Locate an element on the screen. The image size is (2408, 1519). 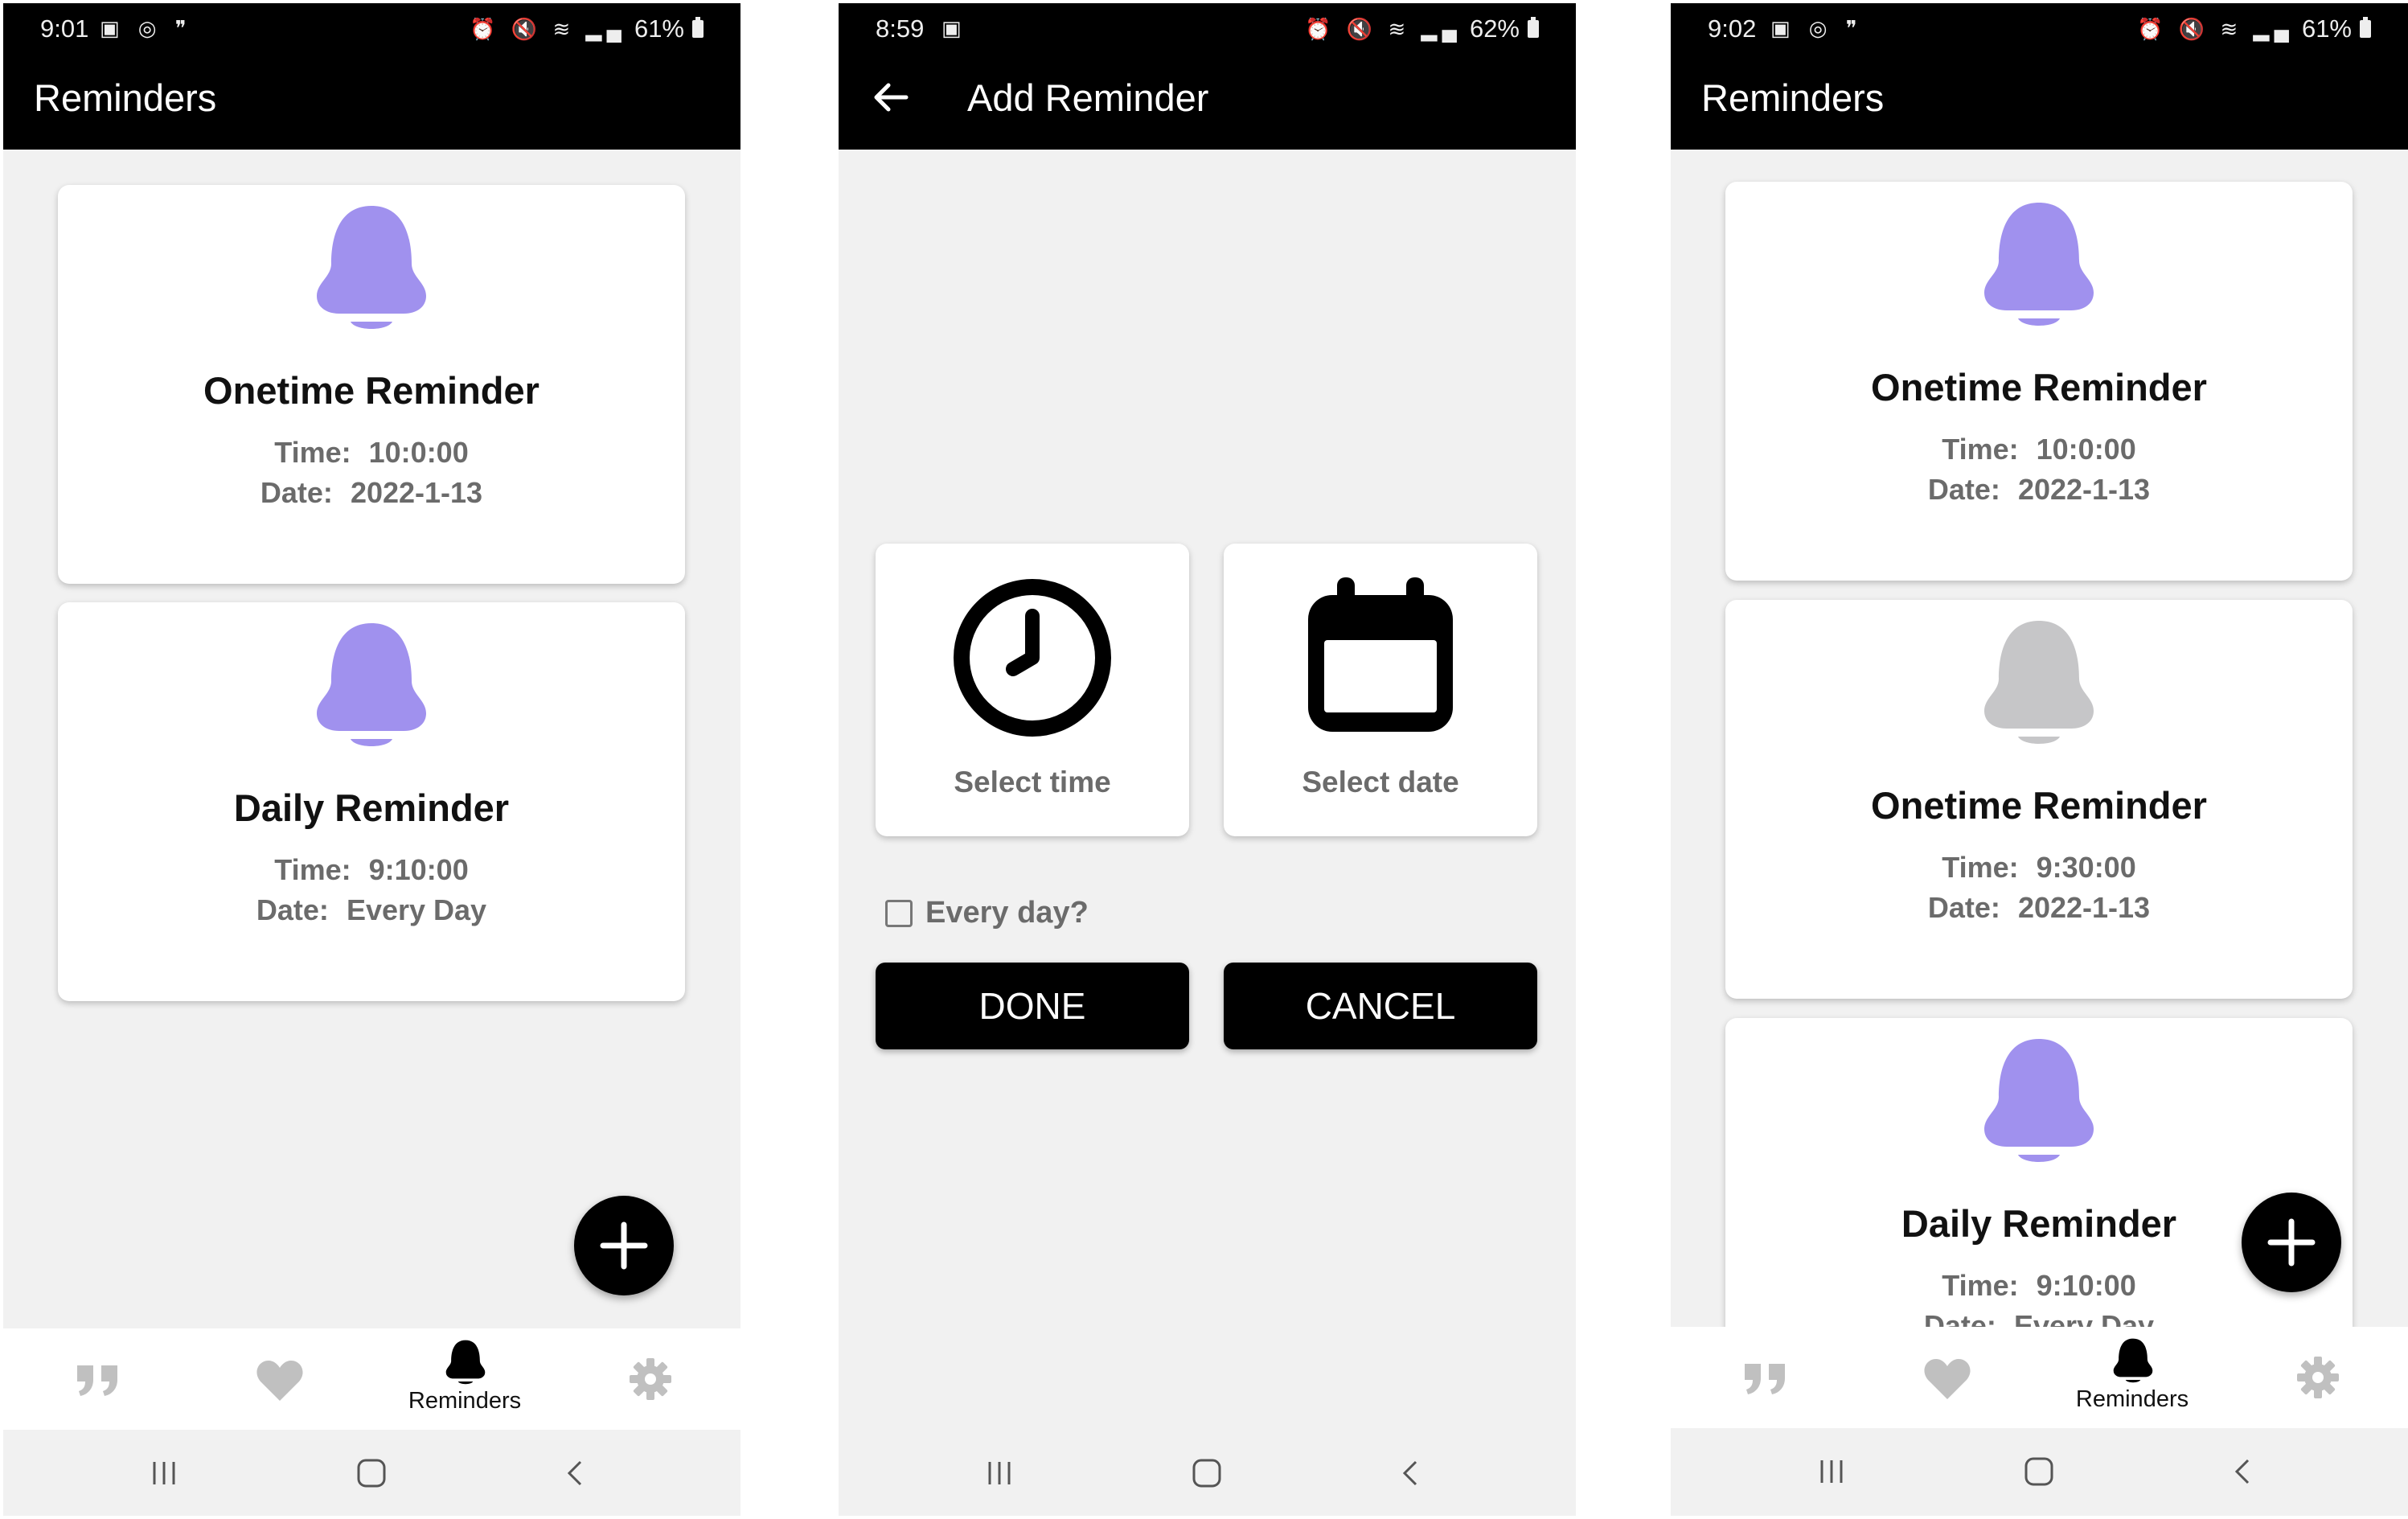
notification-icons: ▣ is located at coordinates (954, 28).